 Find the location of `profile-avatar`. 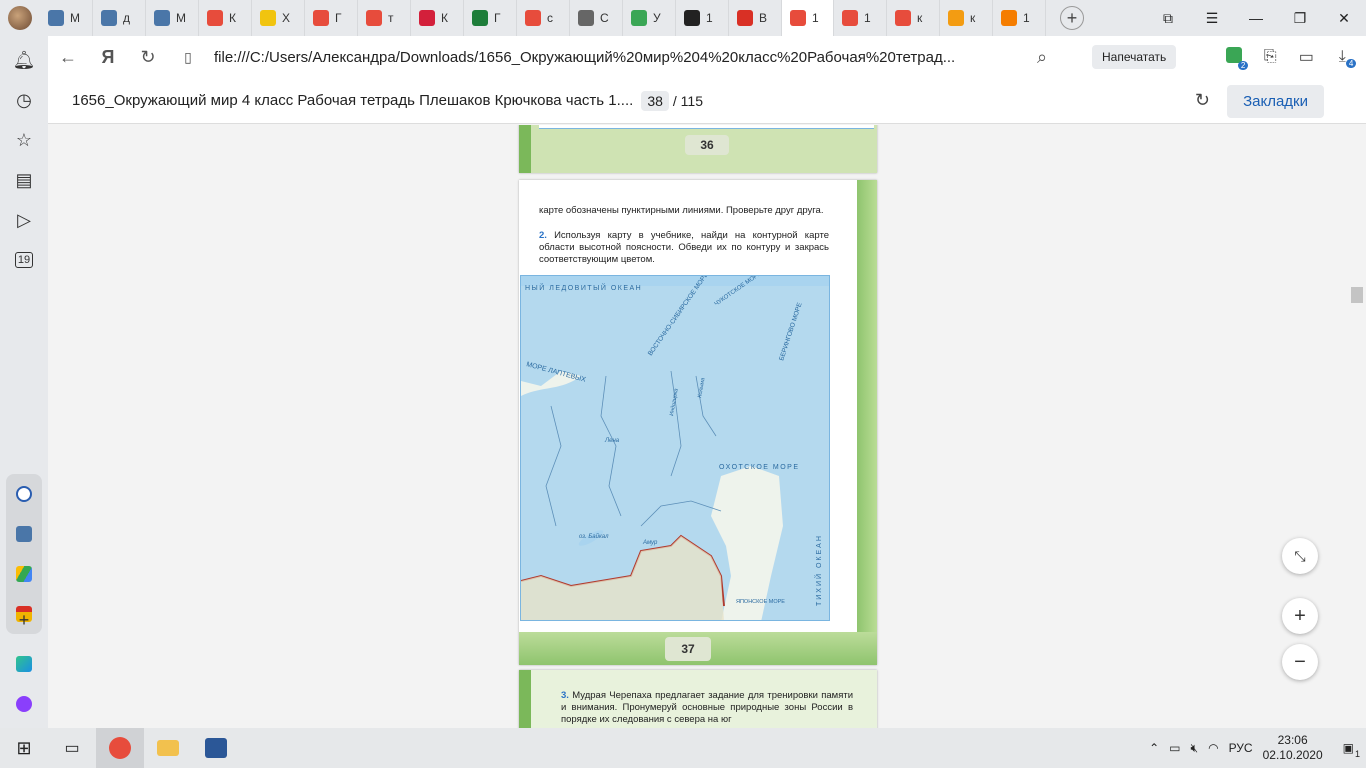

profile-avatar is located at coordinates (20, 18).